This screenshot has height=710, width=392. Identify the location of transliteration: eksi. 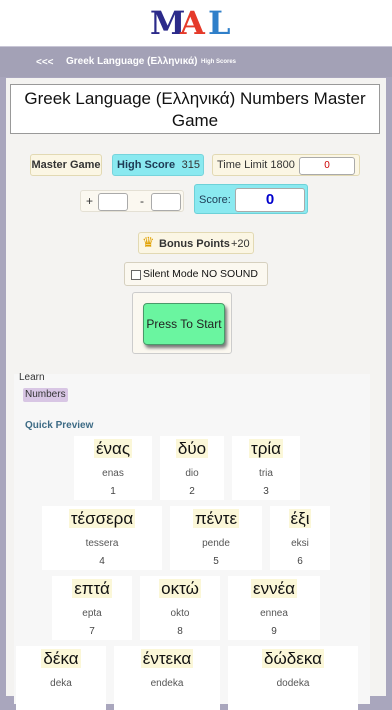
(300, 543).